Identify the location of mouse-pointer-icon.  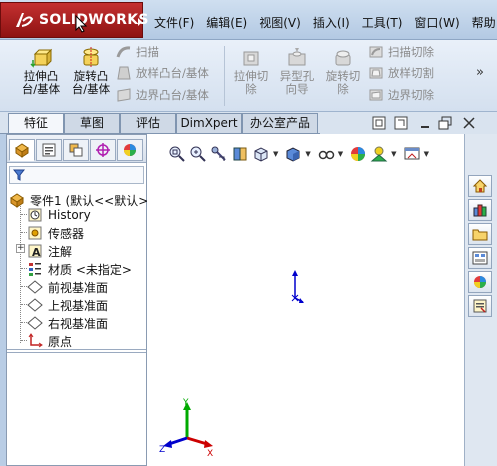
(81, 24).